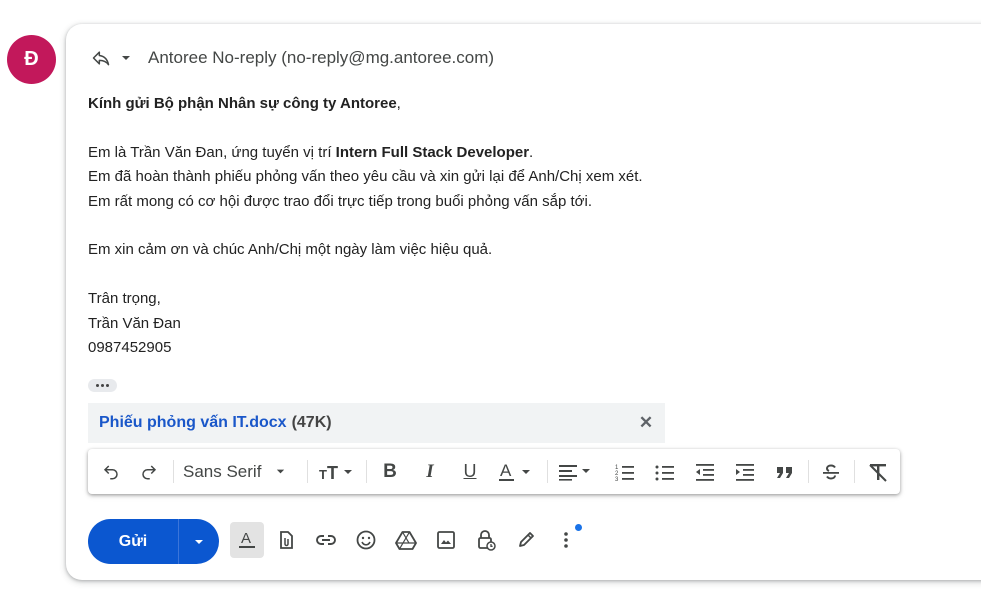 The width and height of the screenshot is (981, 591). Describe the element at coordinates (149, 471) in the screenshot. I see `redo-icon` at that location.